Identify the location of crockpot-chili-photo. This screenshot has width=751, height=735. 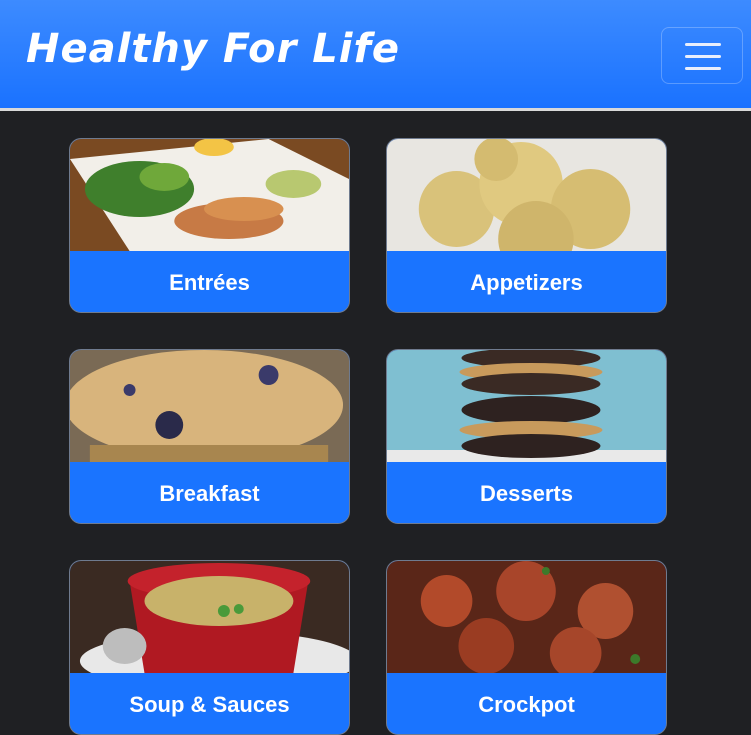
(526, 617).